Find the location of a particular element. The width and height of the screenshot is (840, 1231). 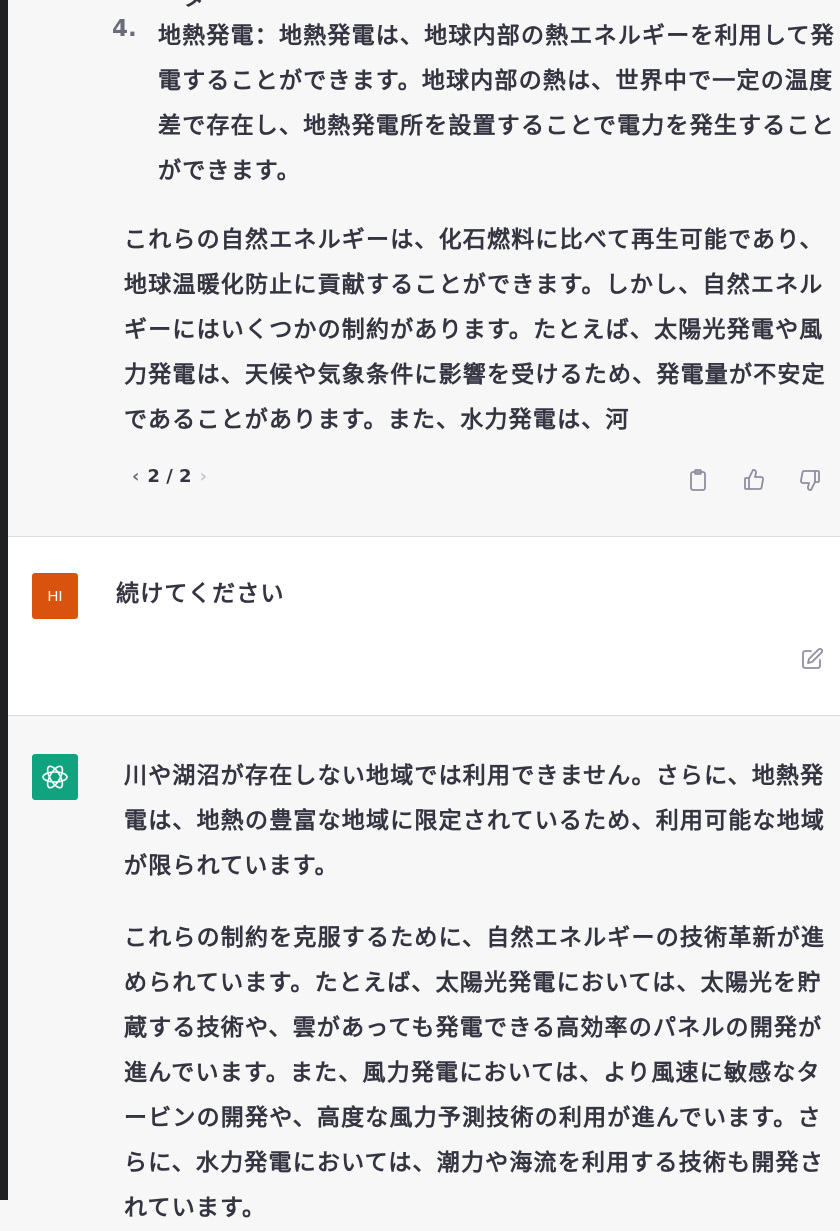

pager-prev-button: ‹ is located at coordinates (135, 476).